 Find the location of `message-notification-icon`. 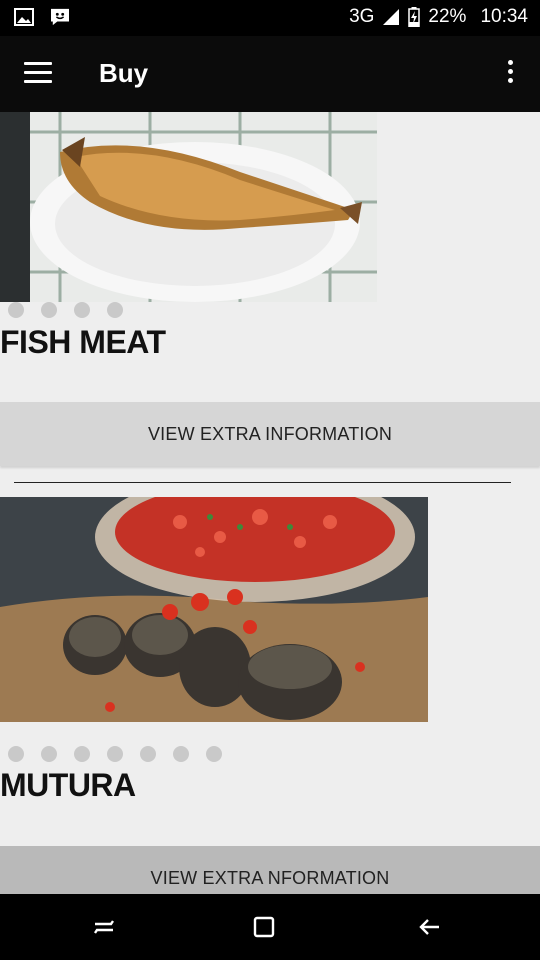

message-notification-icon is located at coordinates (60, 17).